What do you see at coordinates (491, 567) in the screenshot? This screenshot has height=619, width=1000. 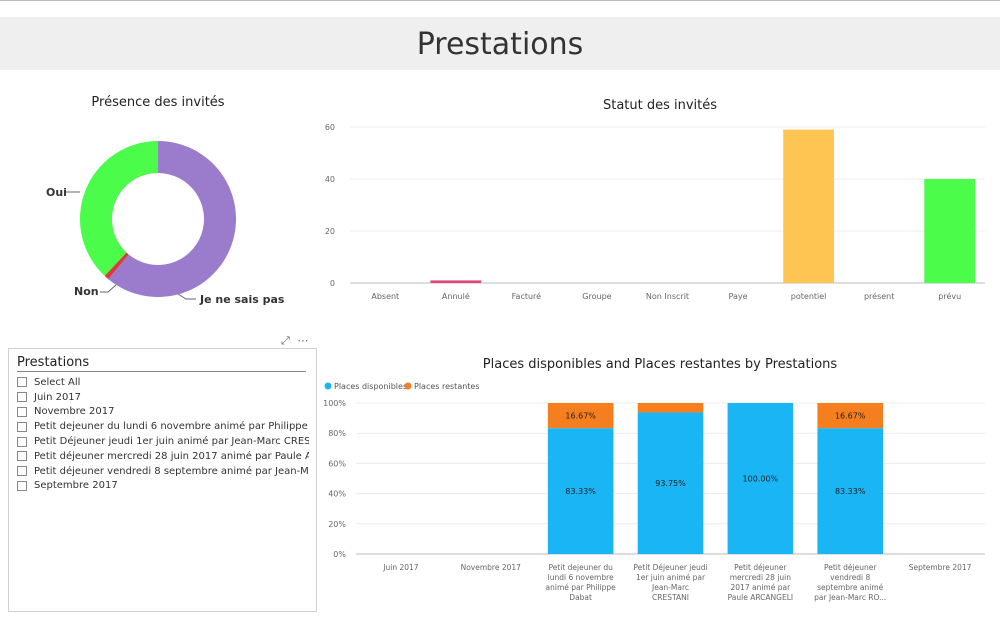 I see `places-x-tick: Novembre 2017` at bounding box center [491, 567].